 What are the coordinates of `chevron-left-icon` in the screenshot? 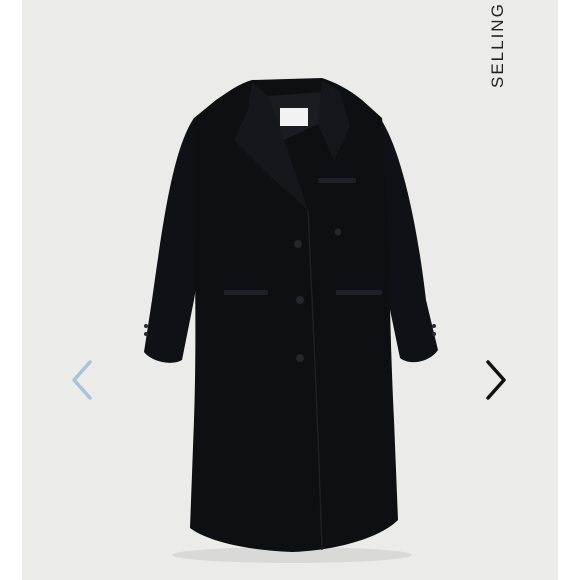 It's located at (82, 380).